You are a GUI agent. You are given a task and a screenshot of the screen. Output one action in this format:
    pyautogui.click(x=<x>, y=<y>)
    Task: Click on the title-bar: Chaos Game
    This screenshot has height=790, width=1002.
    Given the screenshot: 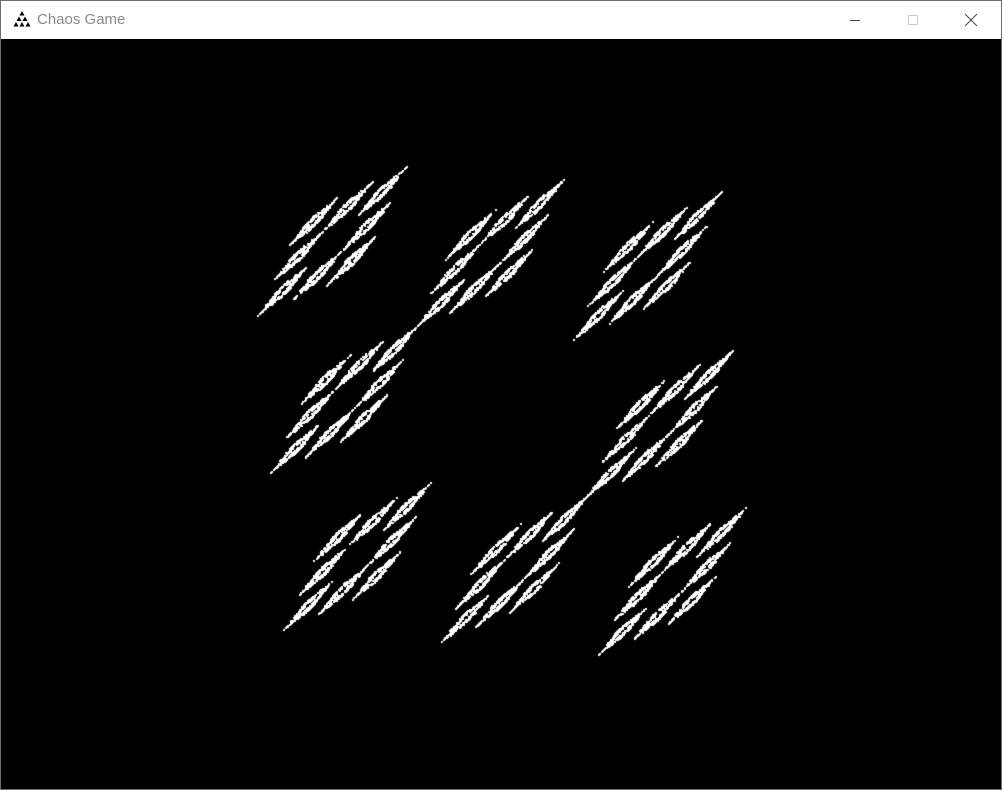 What is the action you would take?
    pyautogui.click(x=501, y=20)
    